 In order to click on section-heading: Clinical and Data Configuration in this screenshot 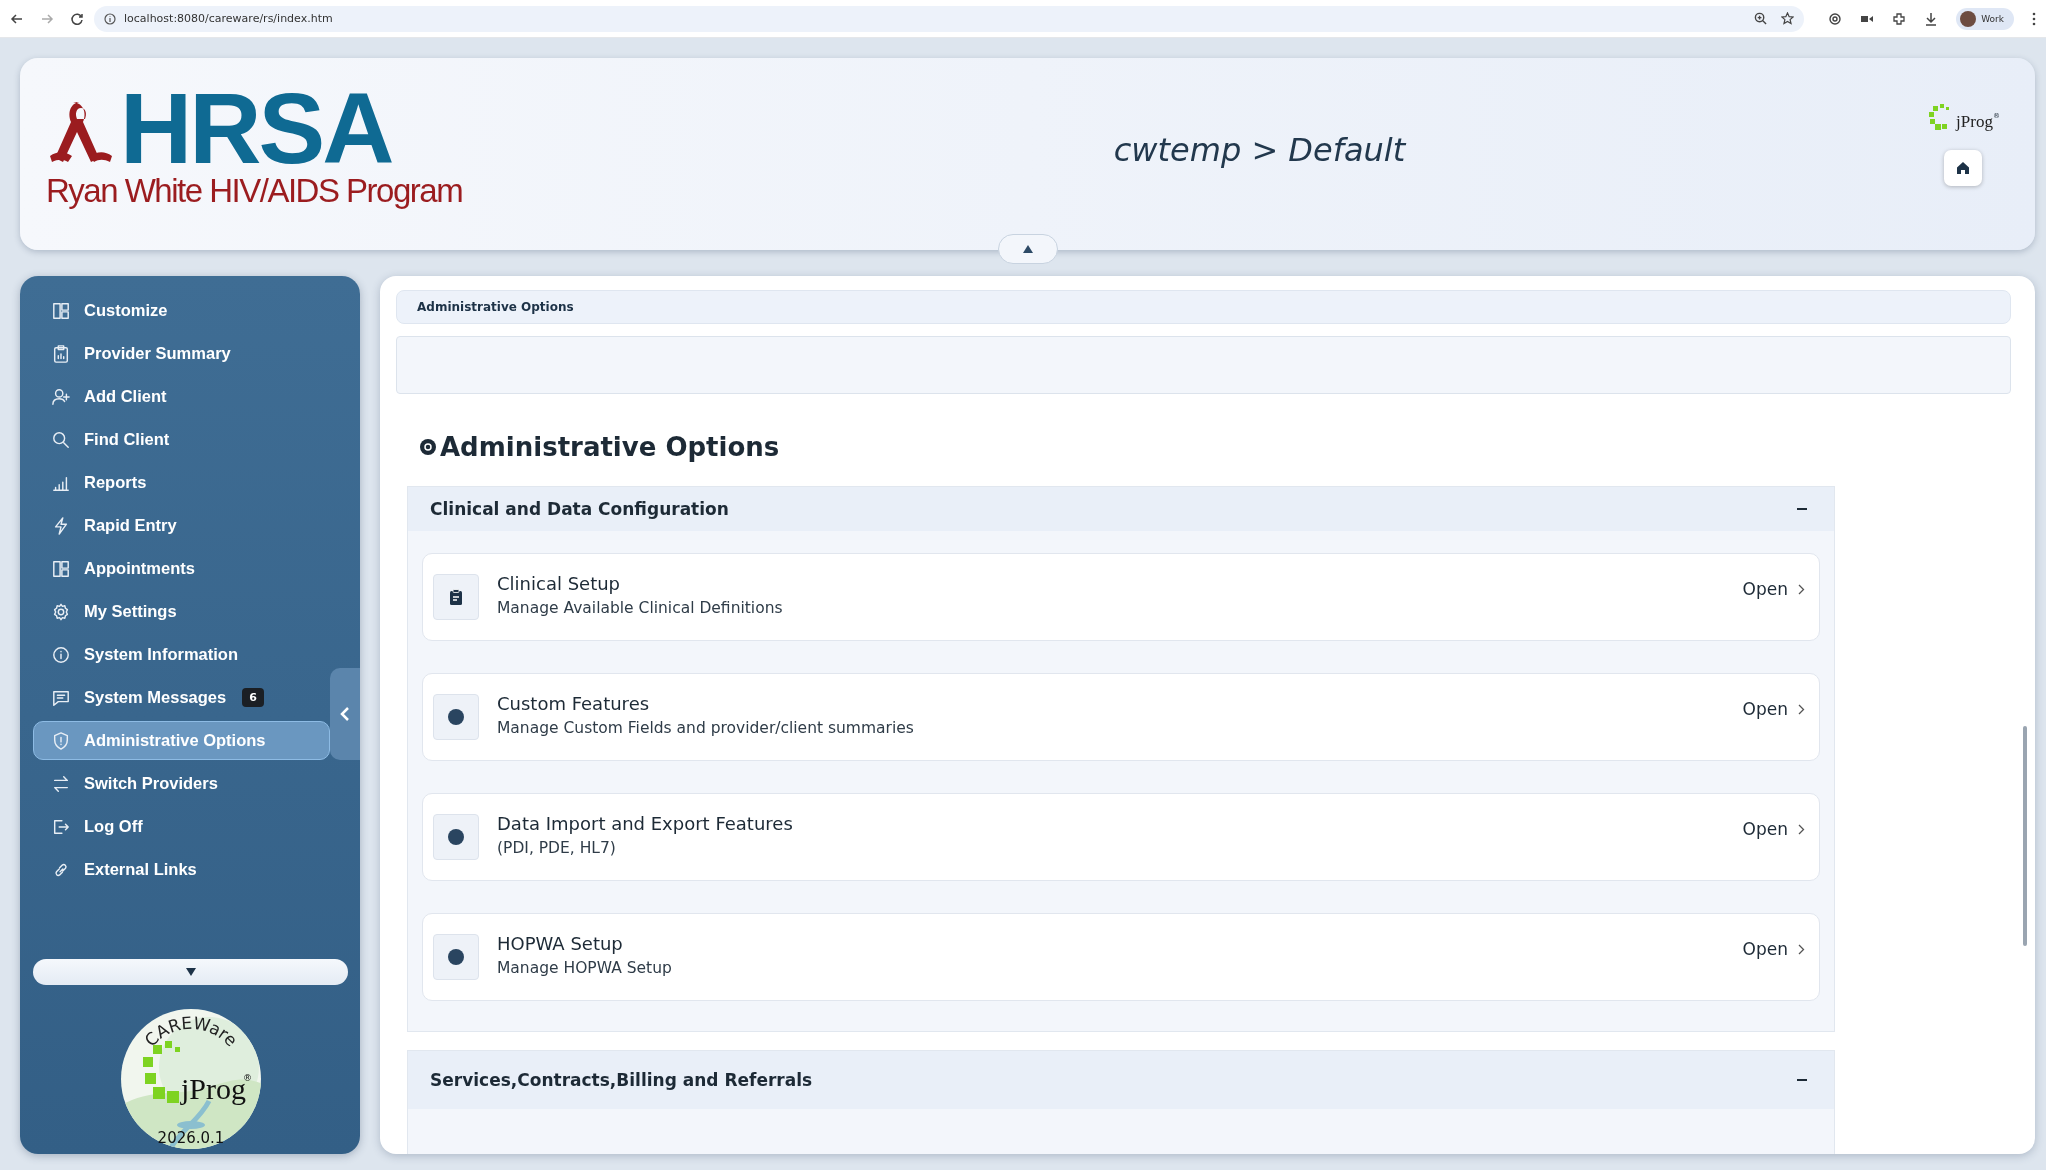, I will do `click(579, 509)`.